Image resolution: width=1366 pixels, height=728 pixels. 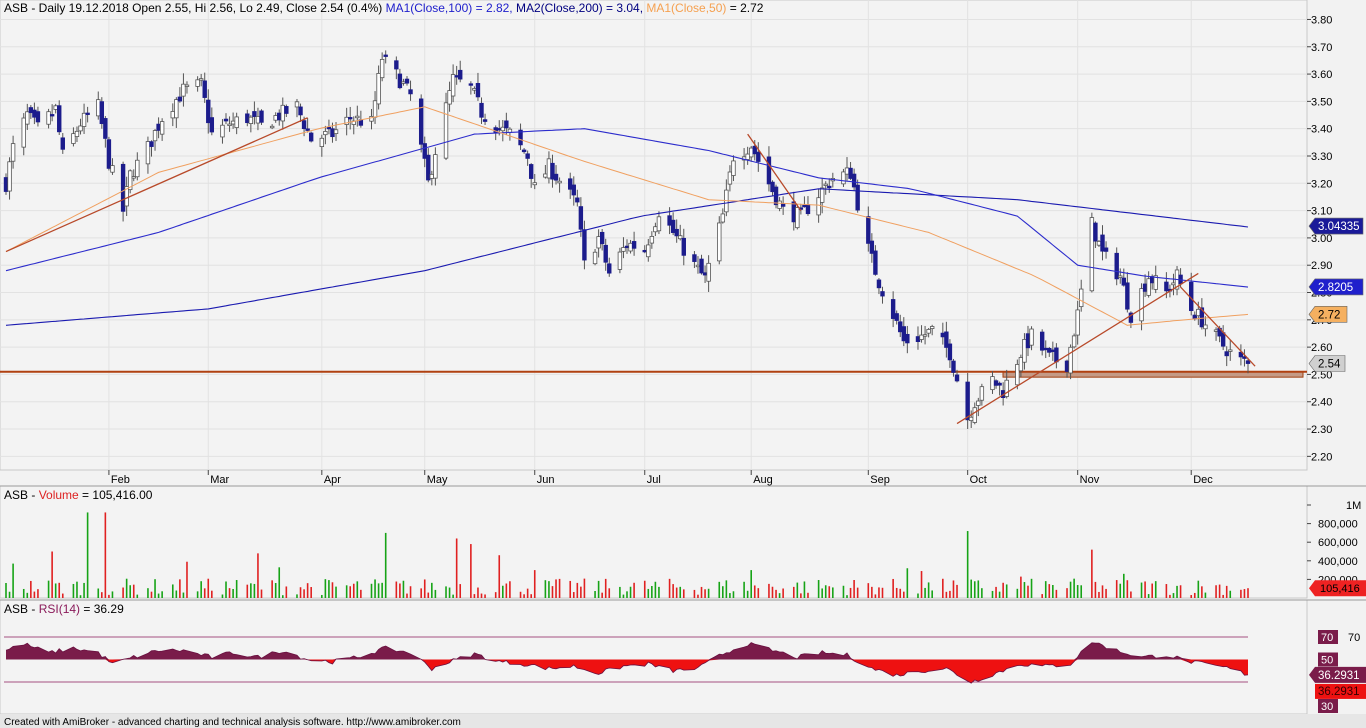 What do you see at coordinates (654, 480) in the screenshot?
I see `month-label: Jul` at bounding box center [654, 480].